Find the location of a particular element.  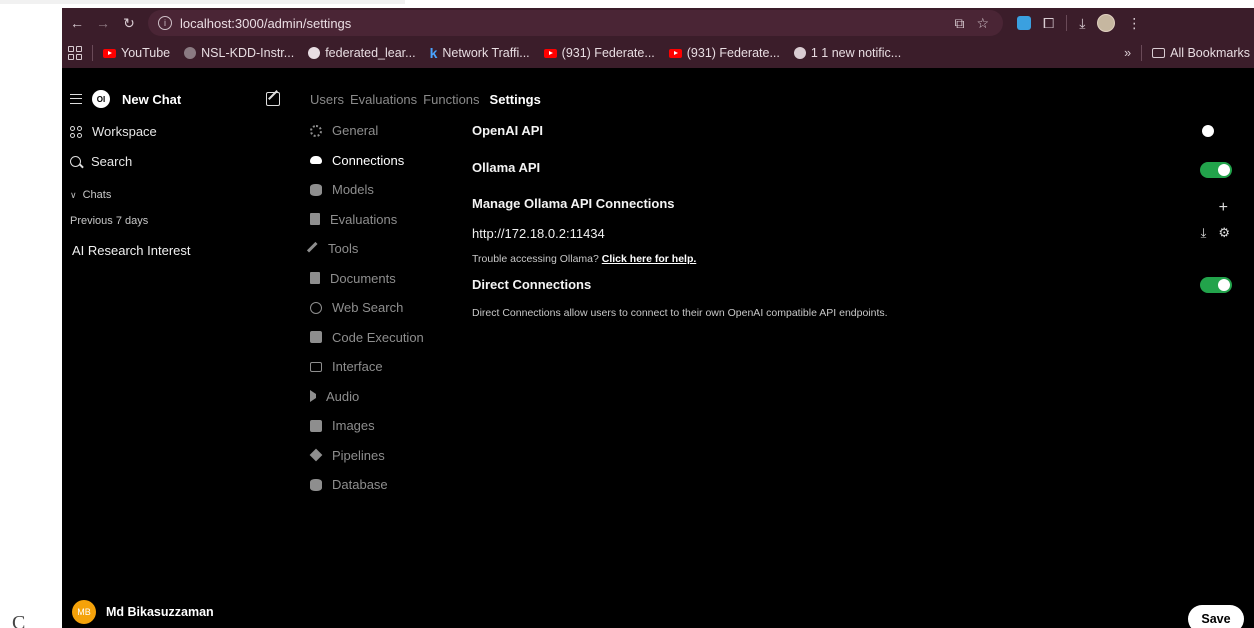

new-chat-label: New Chat is located at coordinates (151, 99).